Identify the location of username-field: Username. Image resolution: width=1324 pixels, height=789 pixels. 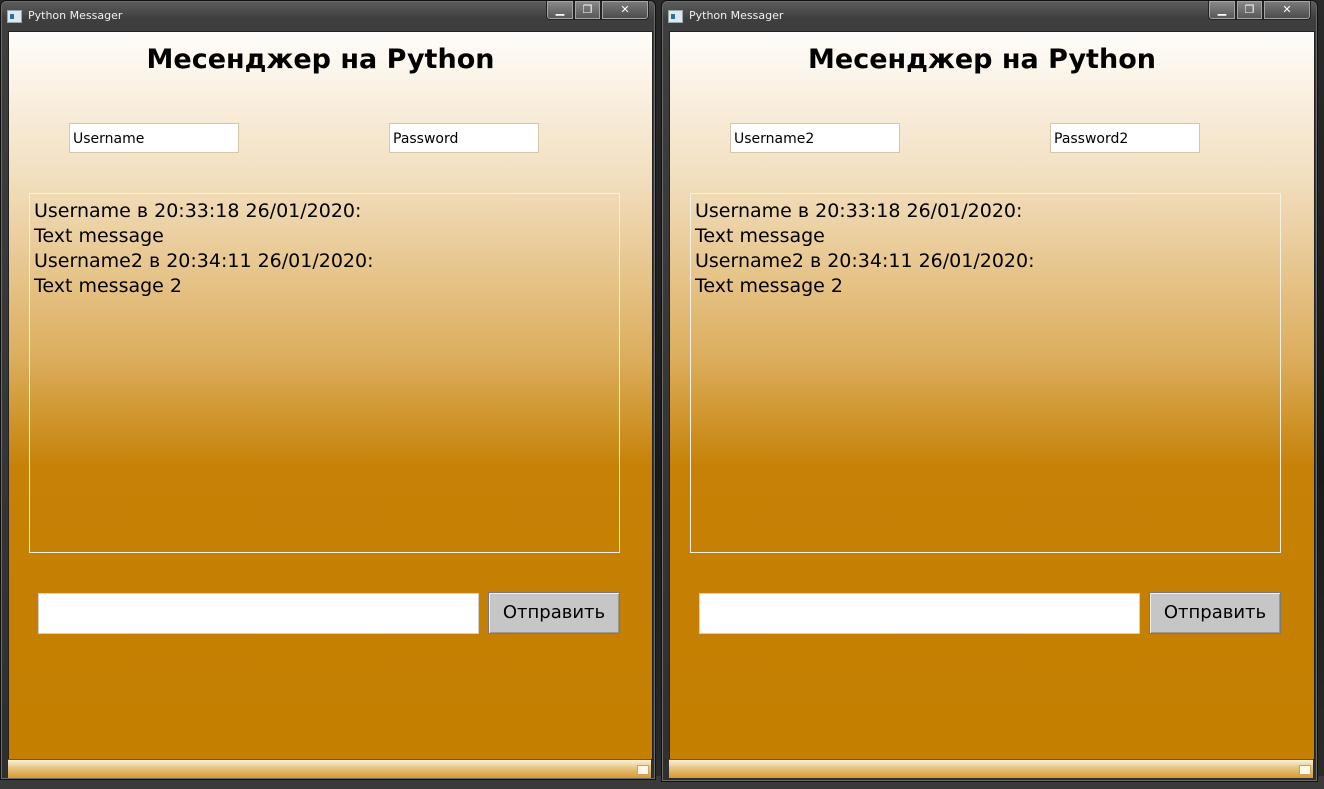
(154, 138).